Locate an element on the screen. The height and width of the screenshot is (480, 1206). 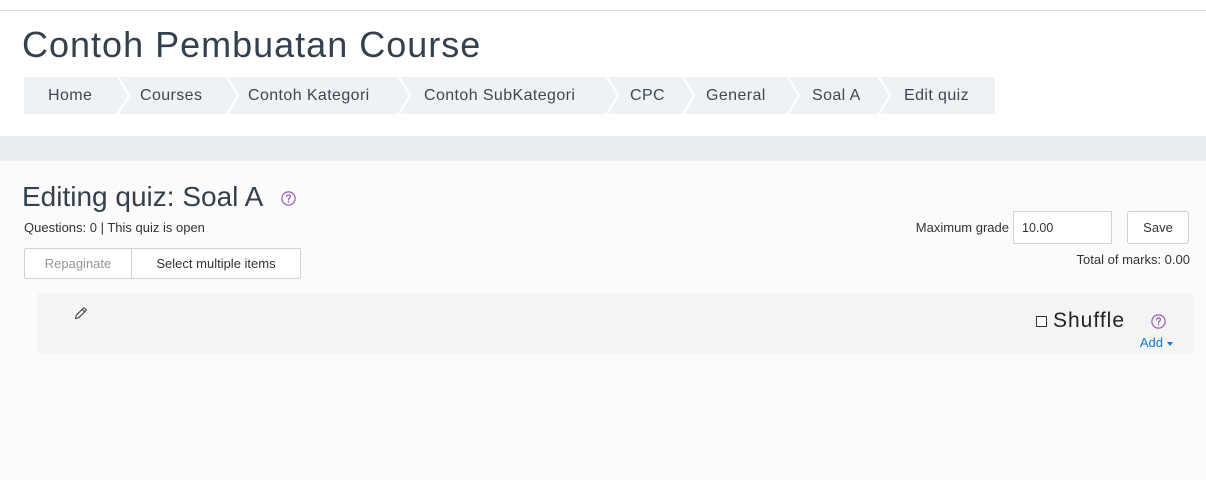
save-button: Save is located at coordinates (1158, 227).